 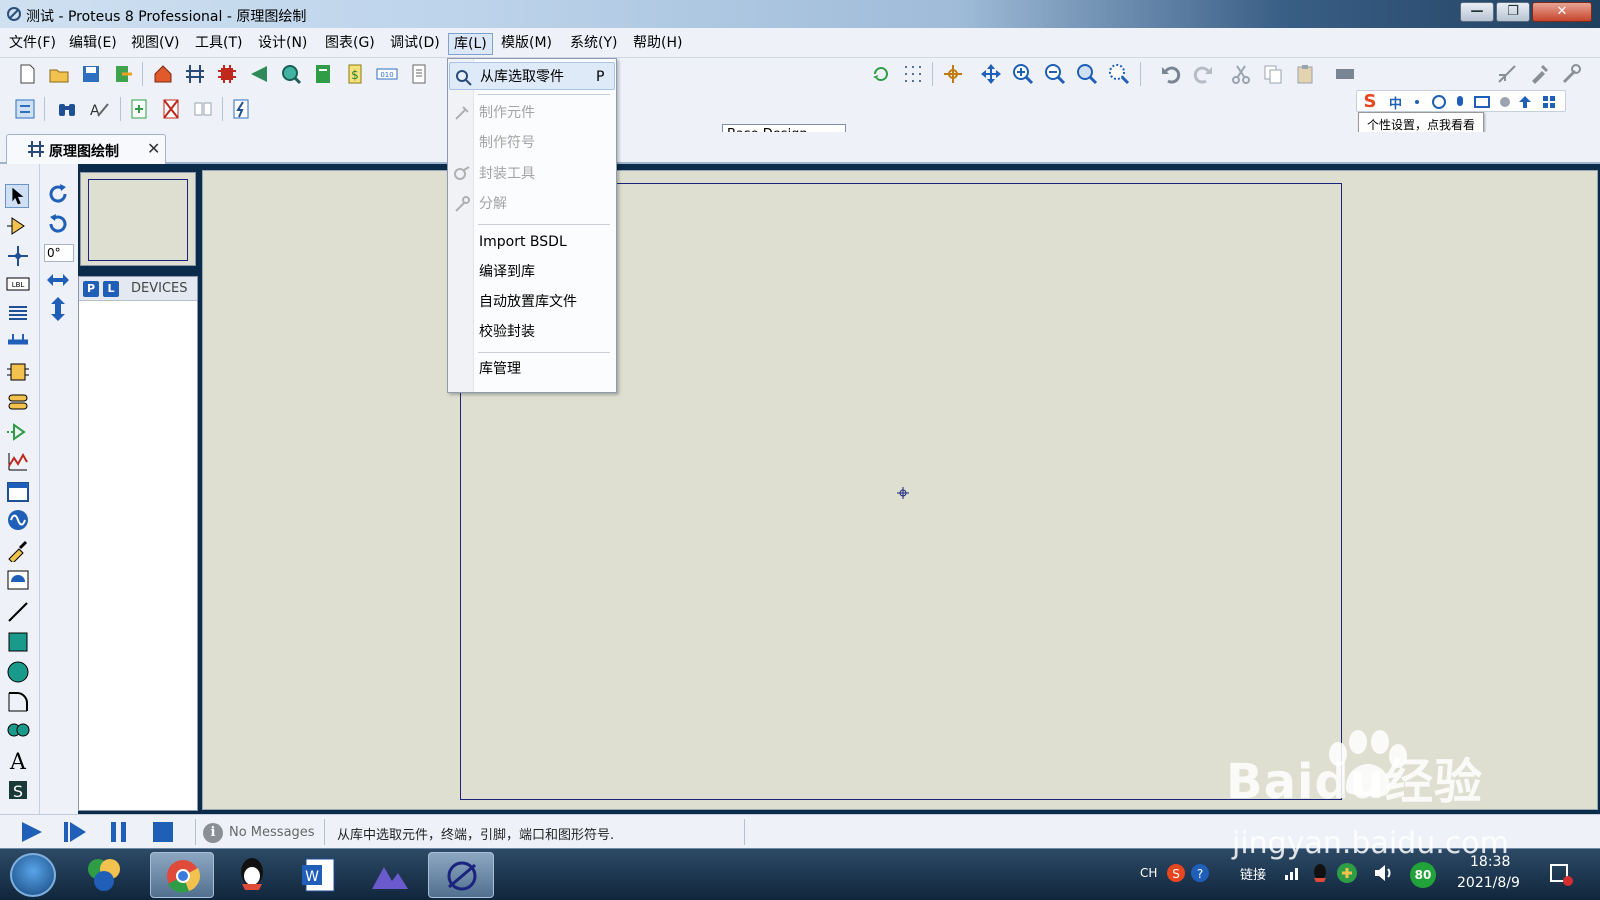 What do you see at coordinates (18, 342) in the screenshot?
I see `buses-icon` at bounding box center [18, 342].